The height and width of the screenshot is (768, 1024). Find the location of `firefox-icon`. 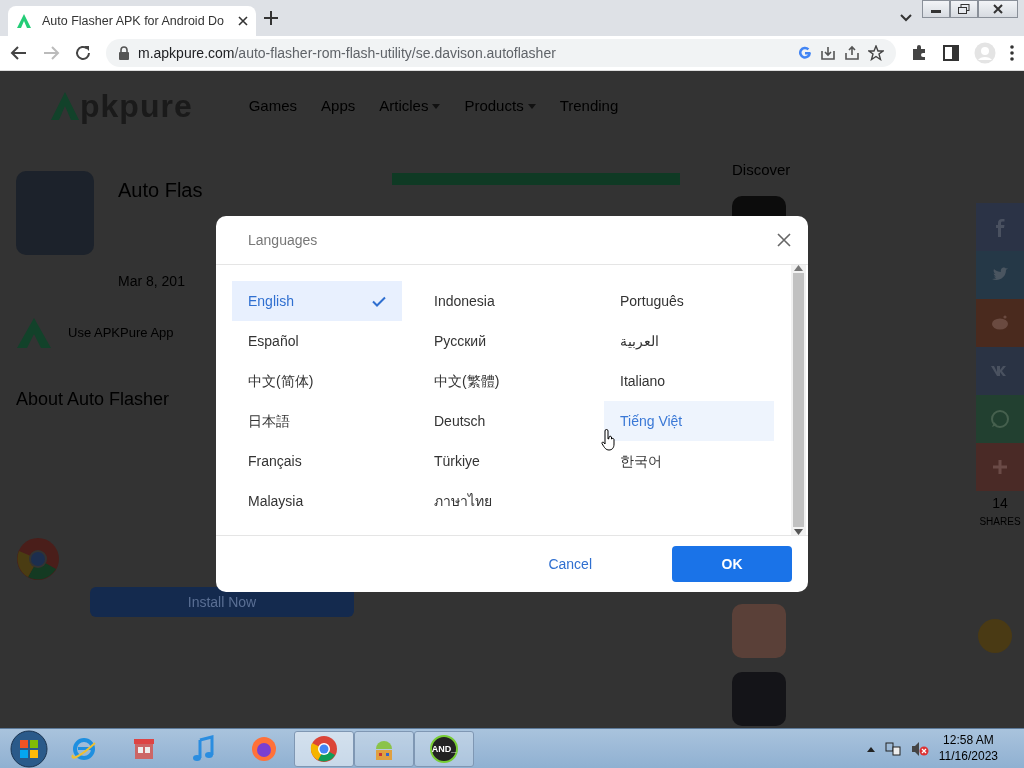

firefox-icon is located at coordinates (264, 749).